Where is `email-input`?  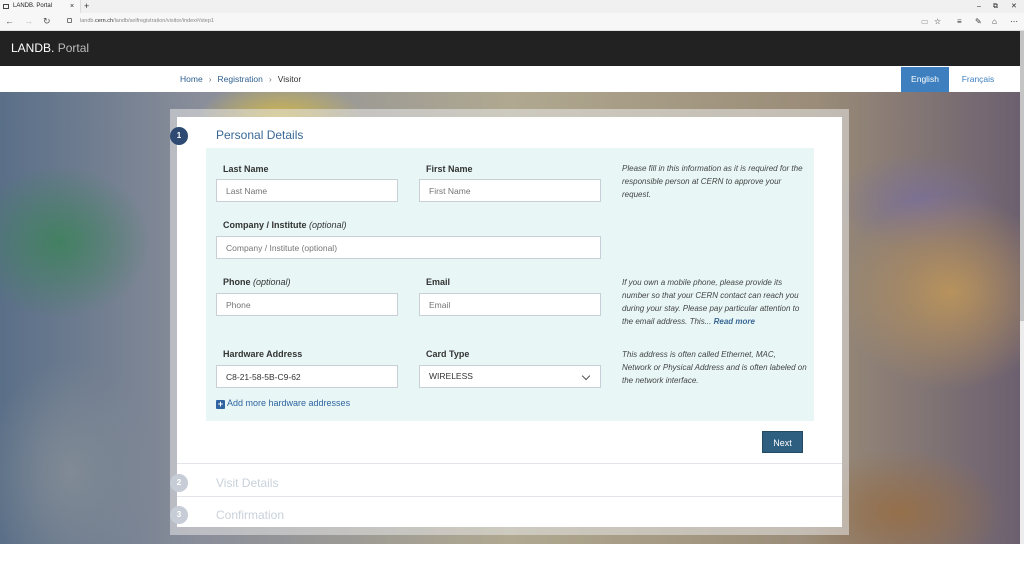
email-input is located at coordinates (510, 304).